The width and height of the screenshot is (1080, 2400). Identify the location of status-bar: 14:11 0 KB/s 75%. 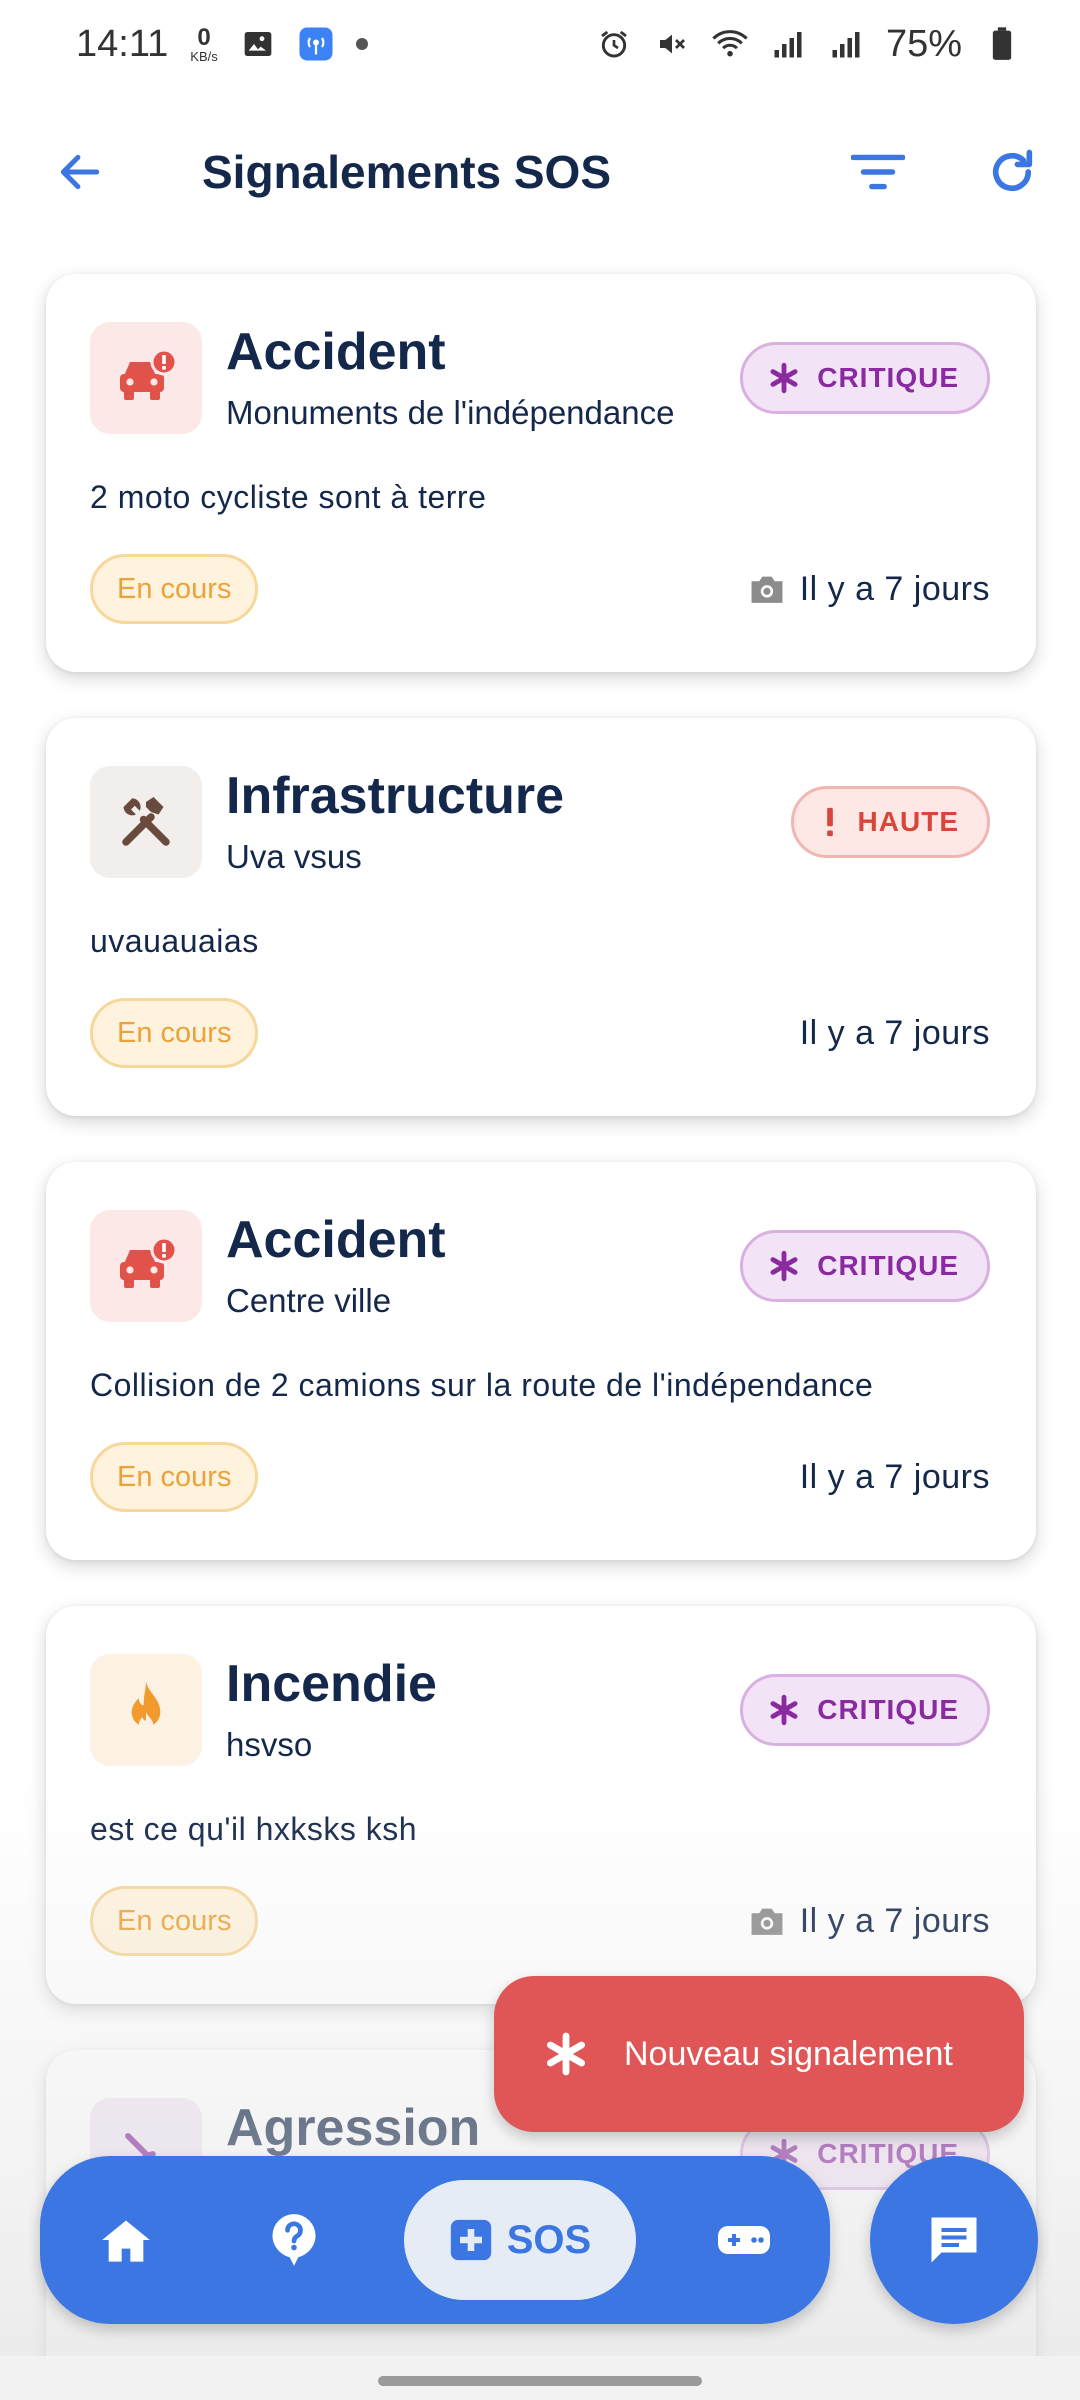
(540, 44).